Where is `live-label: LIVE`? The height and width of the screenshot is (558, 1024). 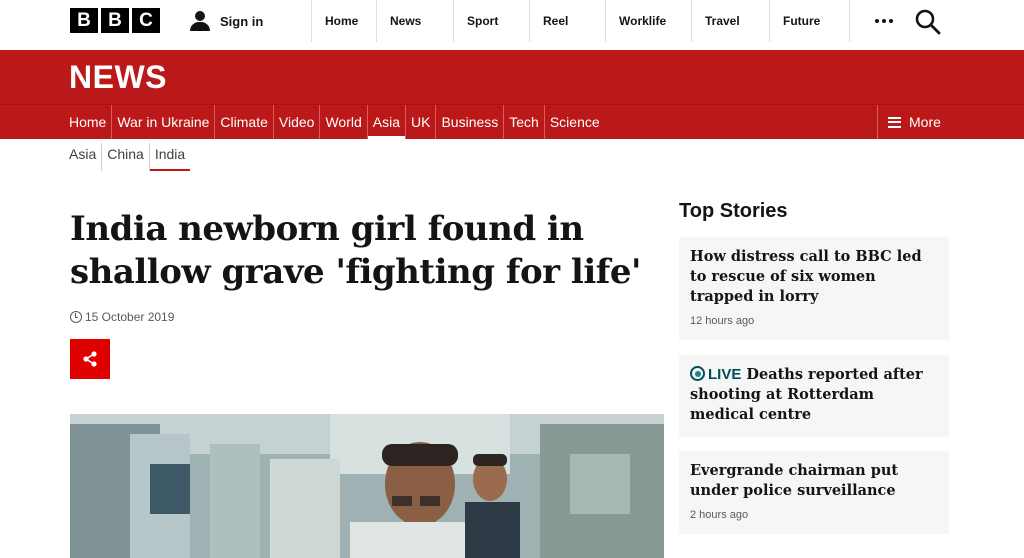 live-label: LIVE is located at coordinates (725, 374).